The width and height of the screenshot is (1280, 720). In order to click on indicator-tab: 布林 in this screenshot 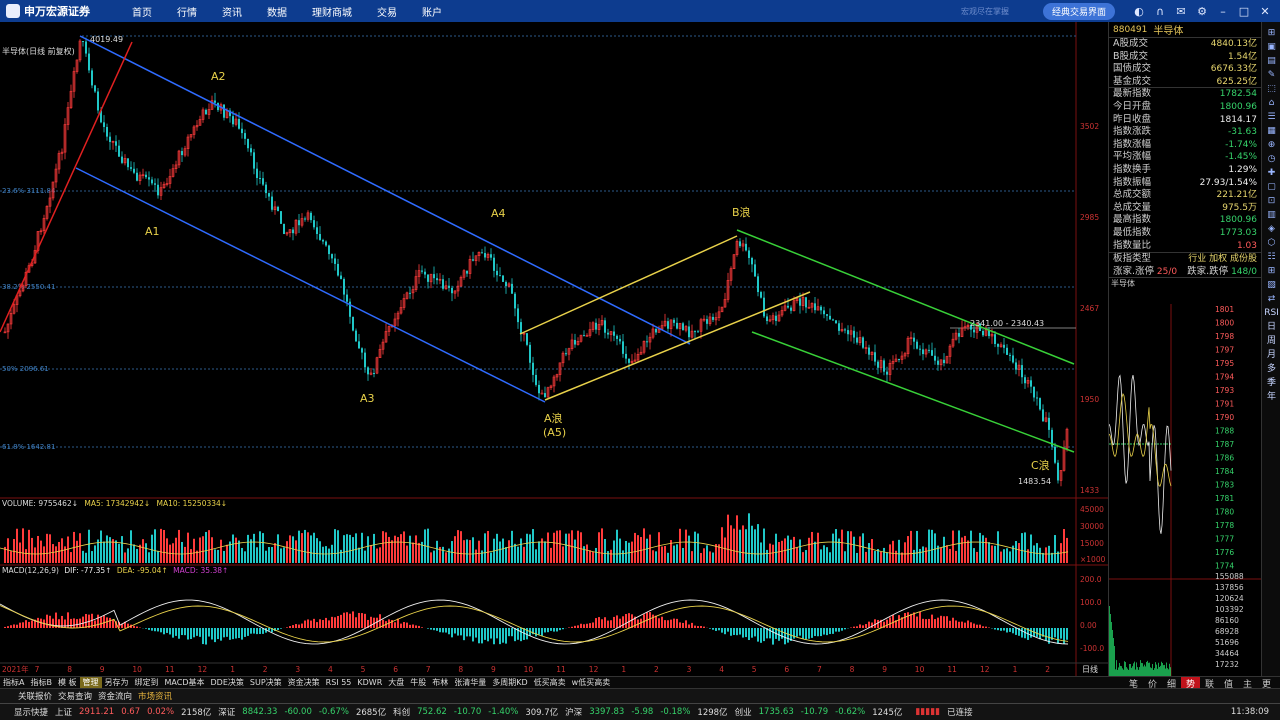, I will do `click(440, 682)`.